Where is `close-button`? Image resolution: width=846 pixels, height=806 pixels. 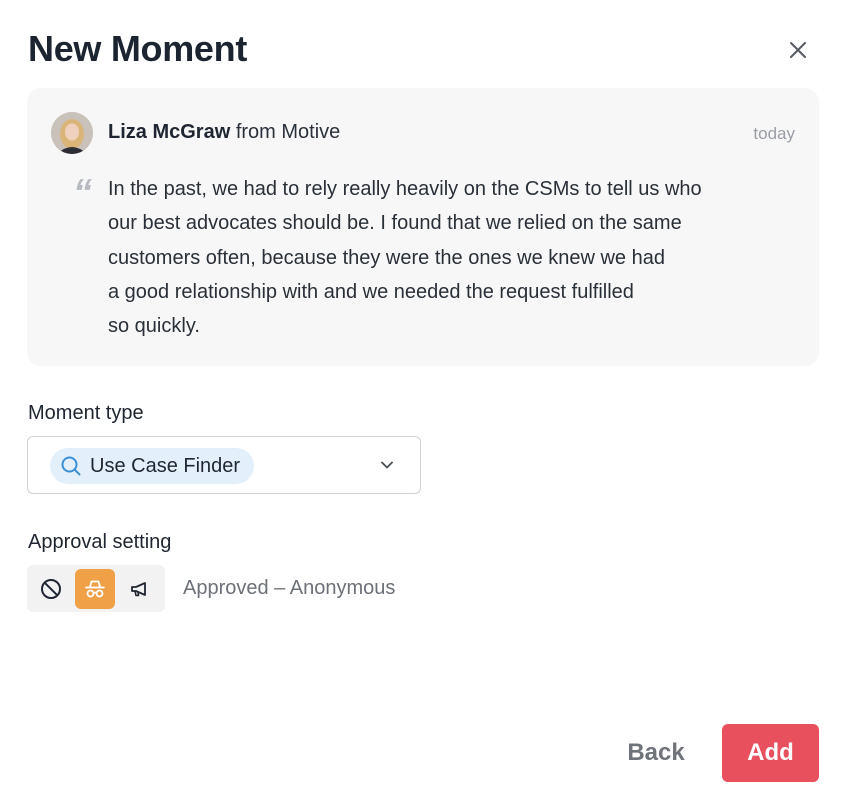 close-button is located at coordinates (798, 50).